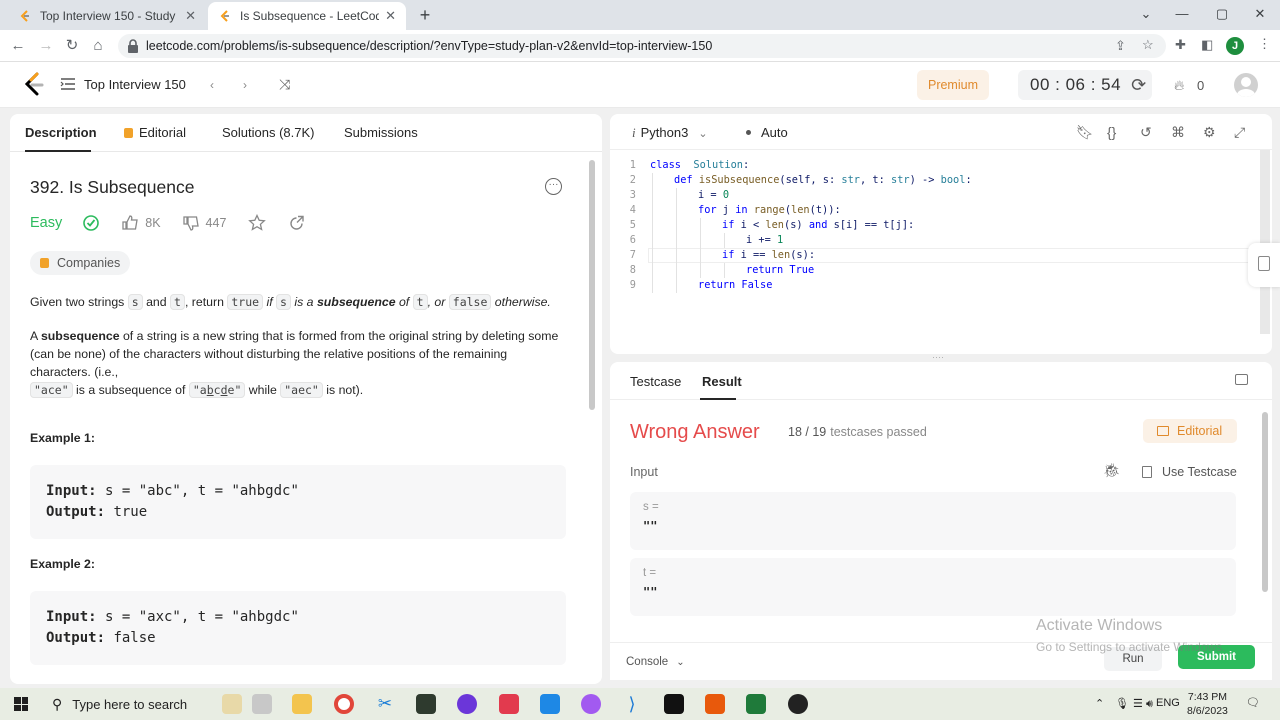  What do you see at coordinates (674, 704) in the screenshot?
I see `pycharm-icon` at bounding box center [674, 704].